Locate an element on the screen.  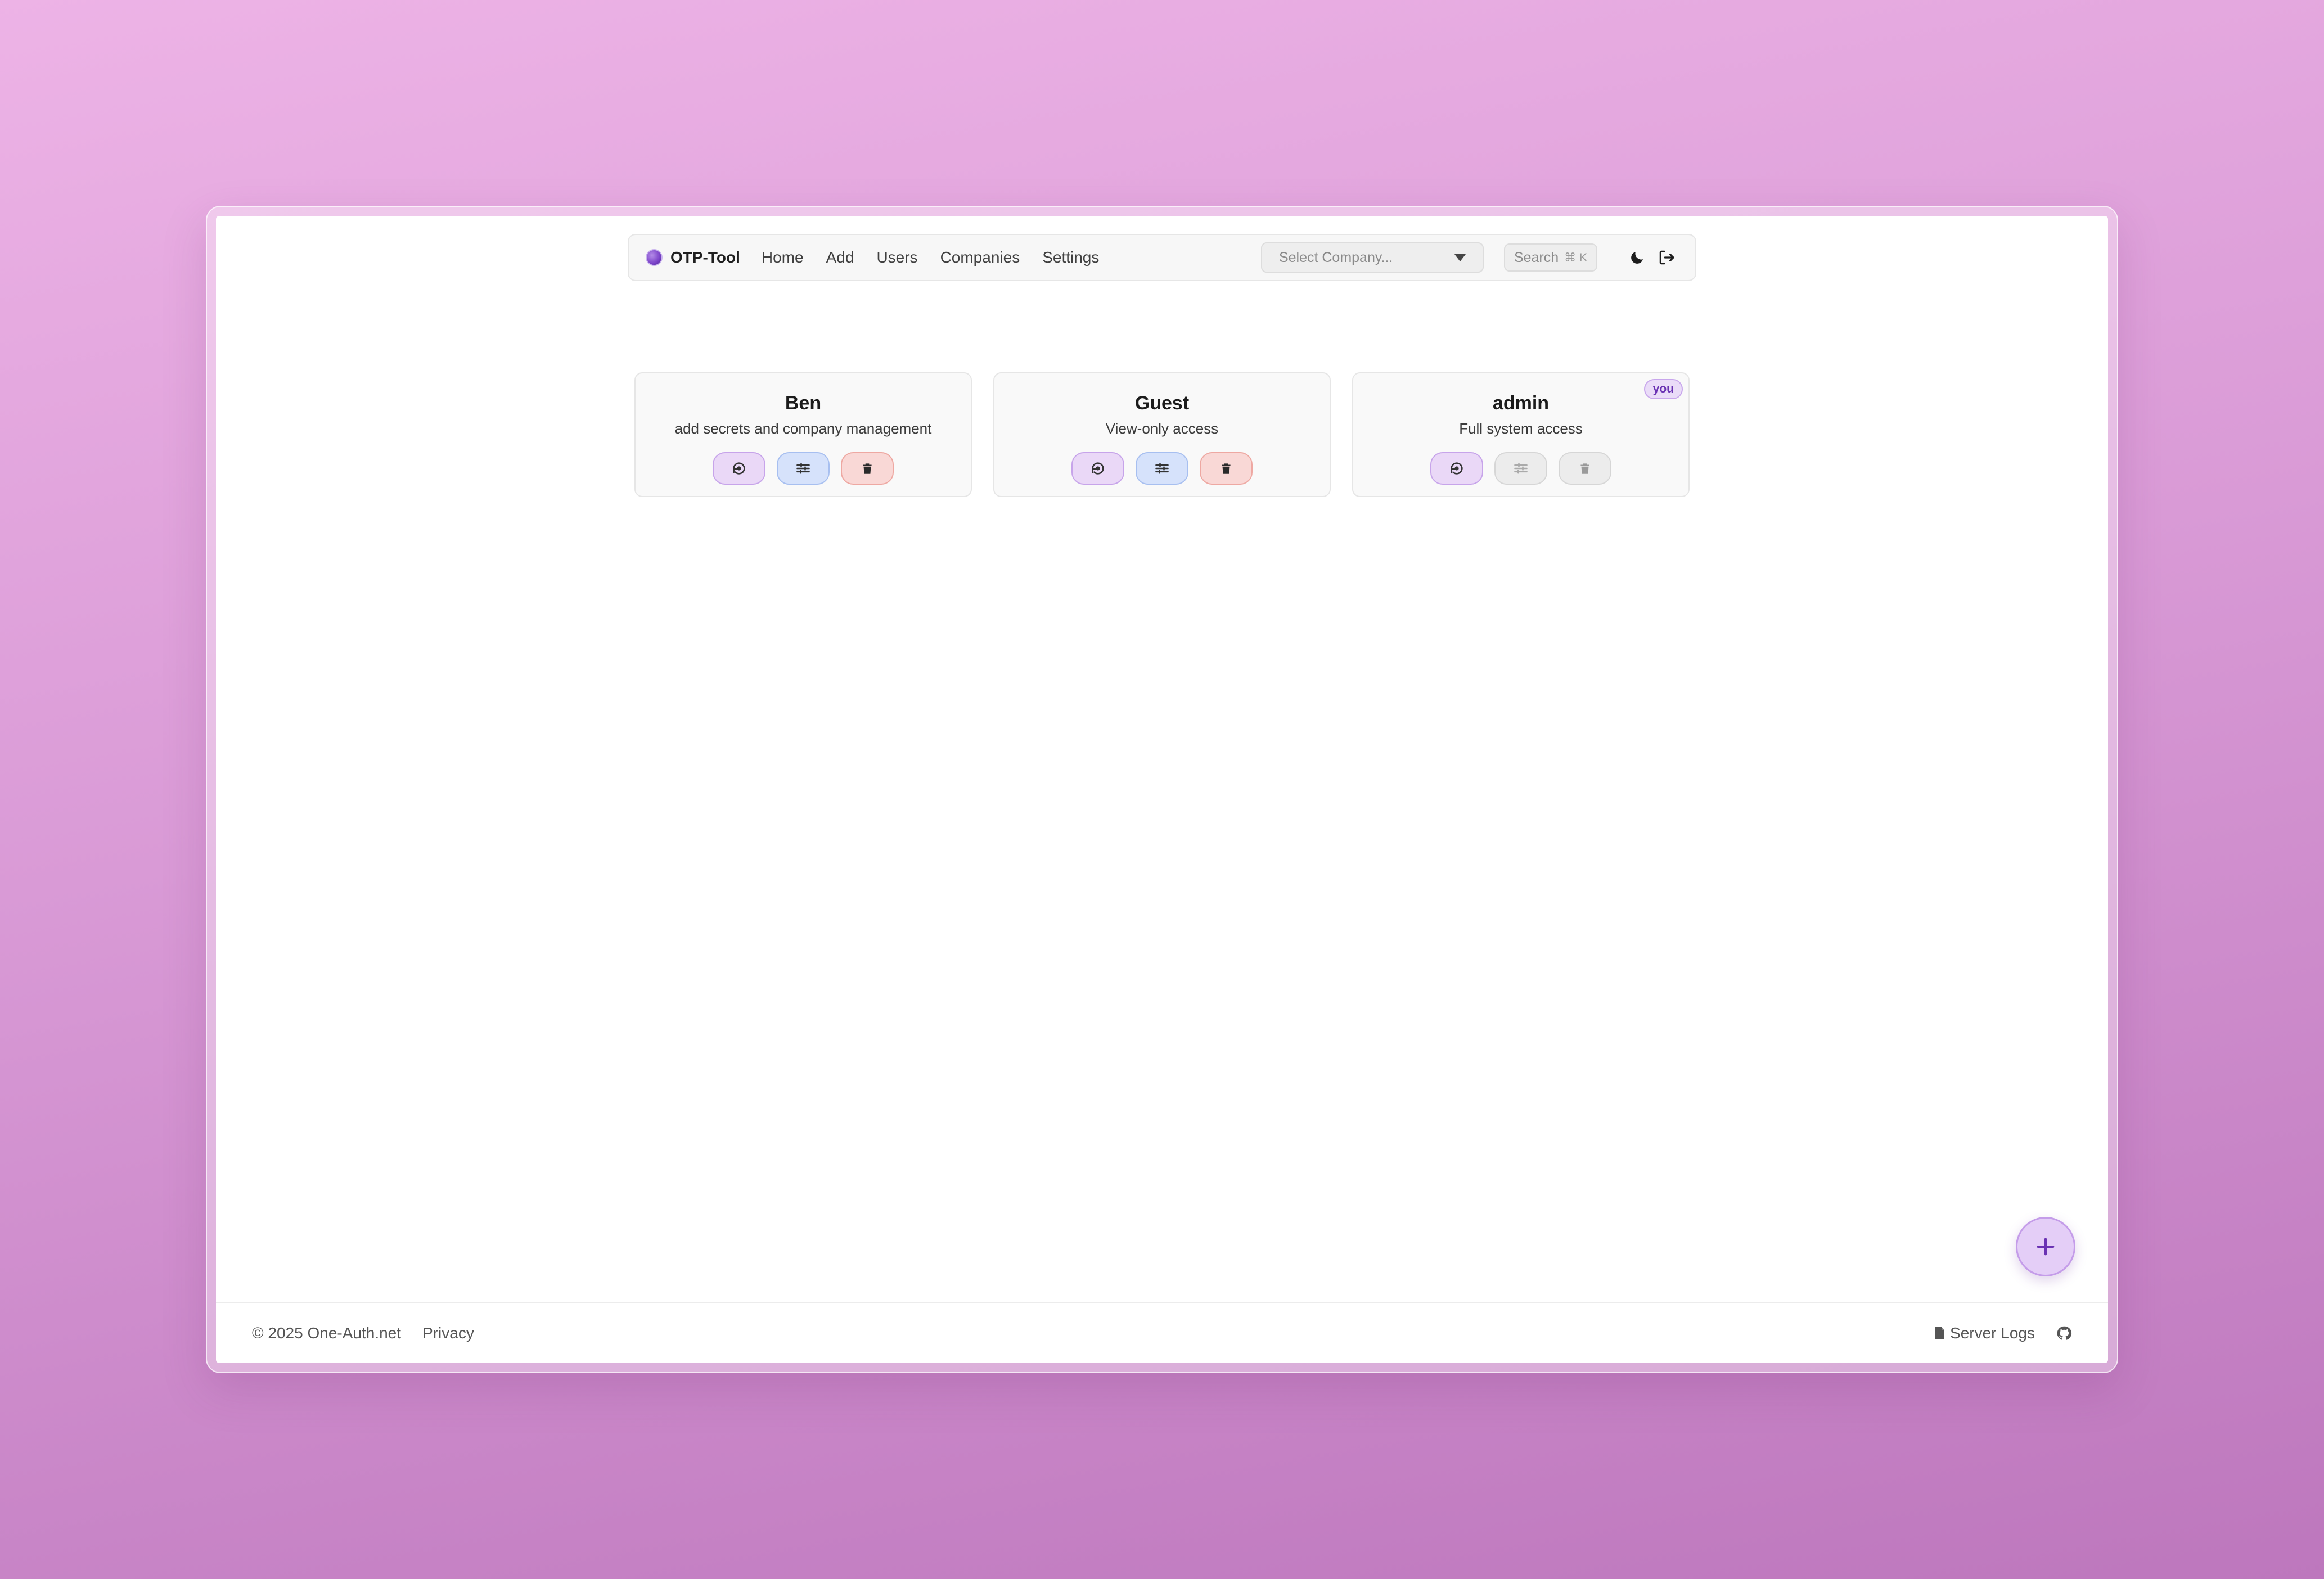
user-card: Ben add secrets and company management is located at coordinates (803, 435).